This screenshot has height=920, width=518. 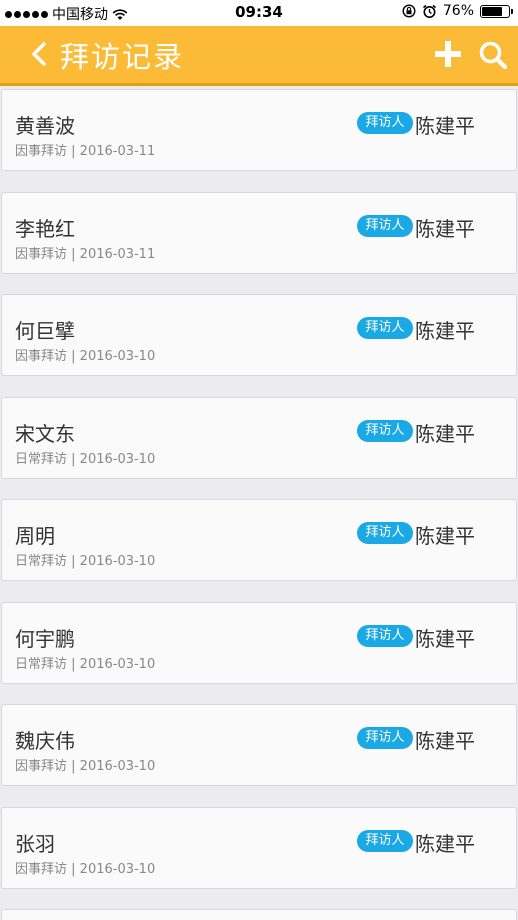 What do you see at coordinates (35, 536) in the screenshot?
I see `client-name: 周明` at bounding box center [35, 536].